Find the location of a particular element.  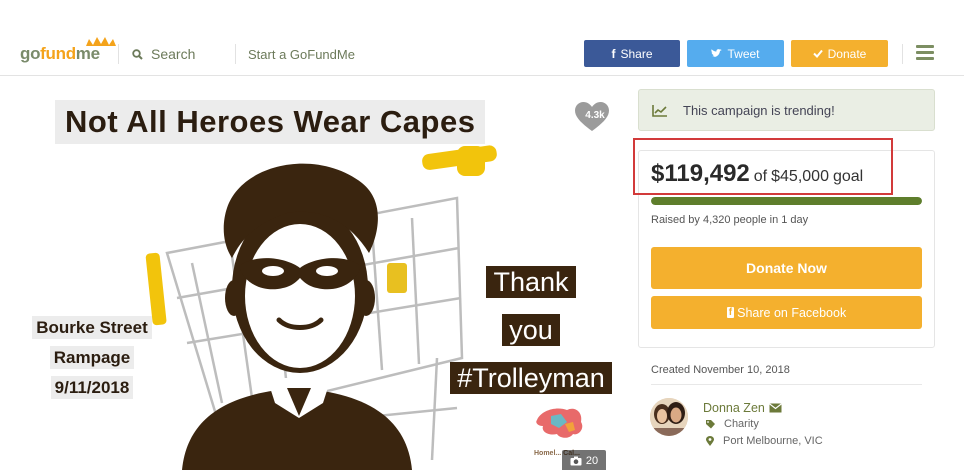

avatar-photo is located at coordinates (669, 417).